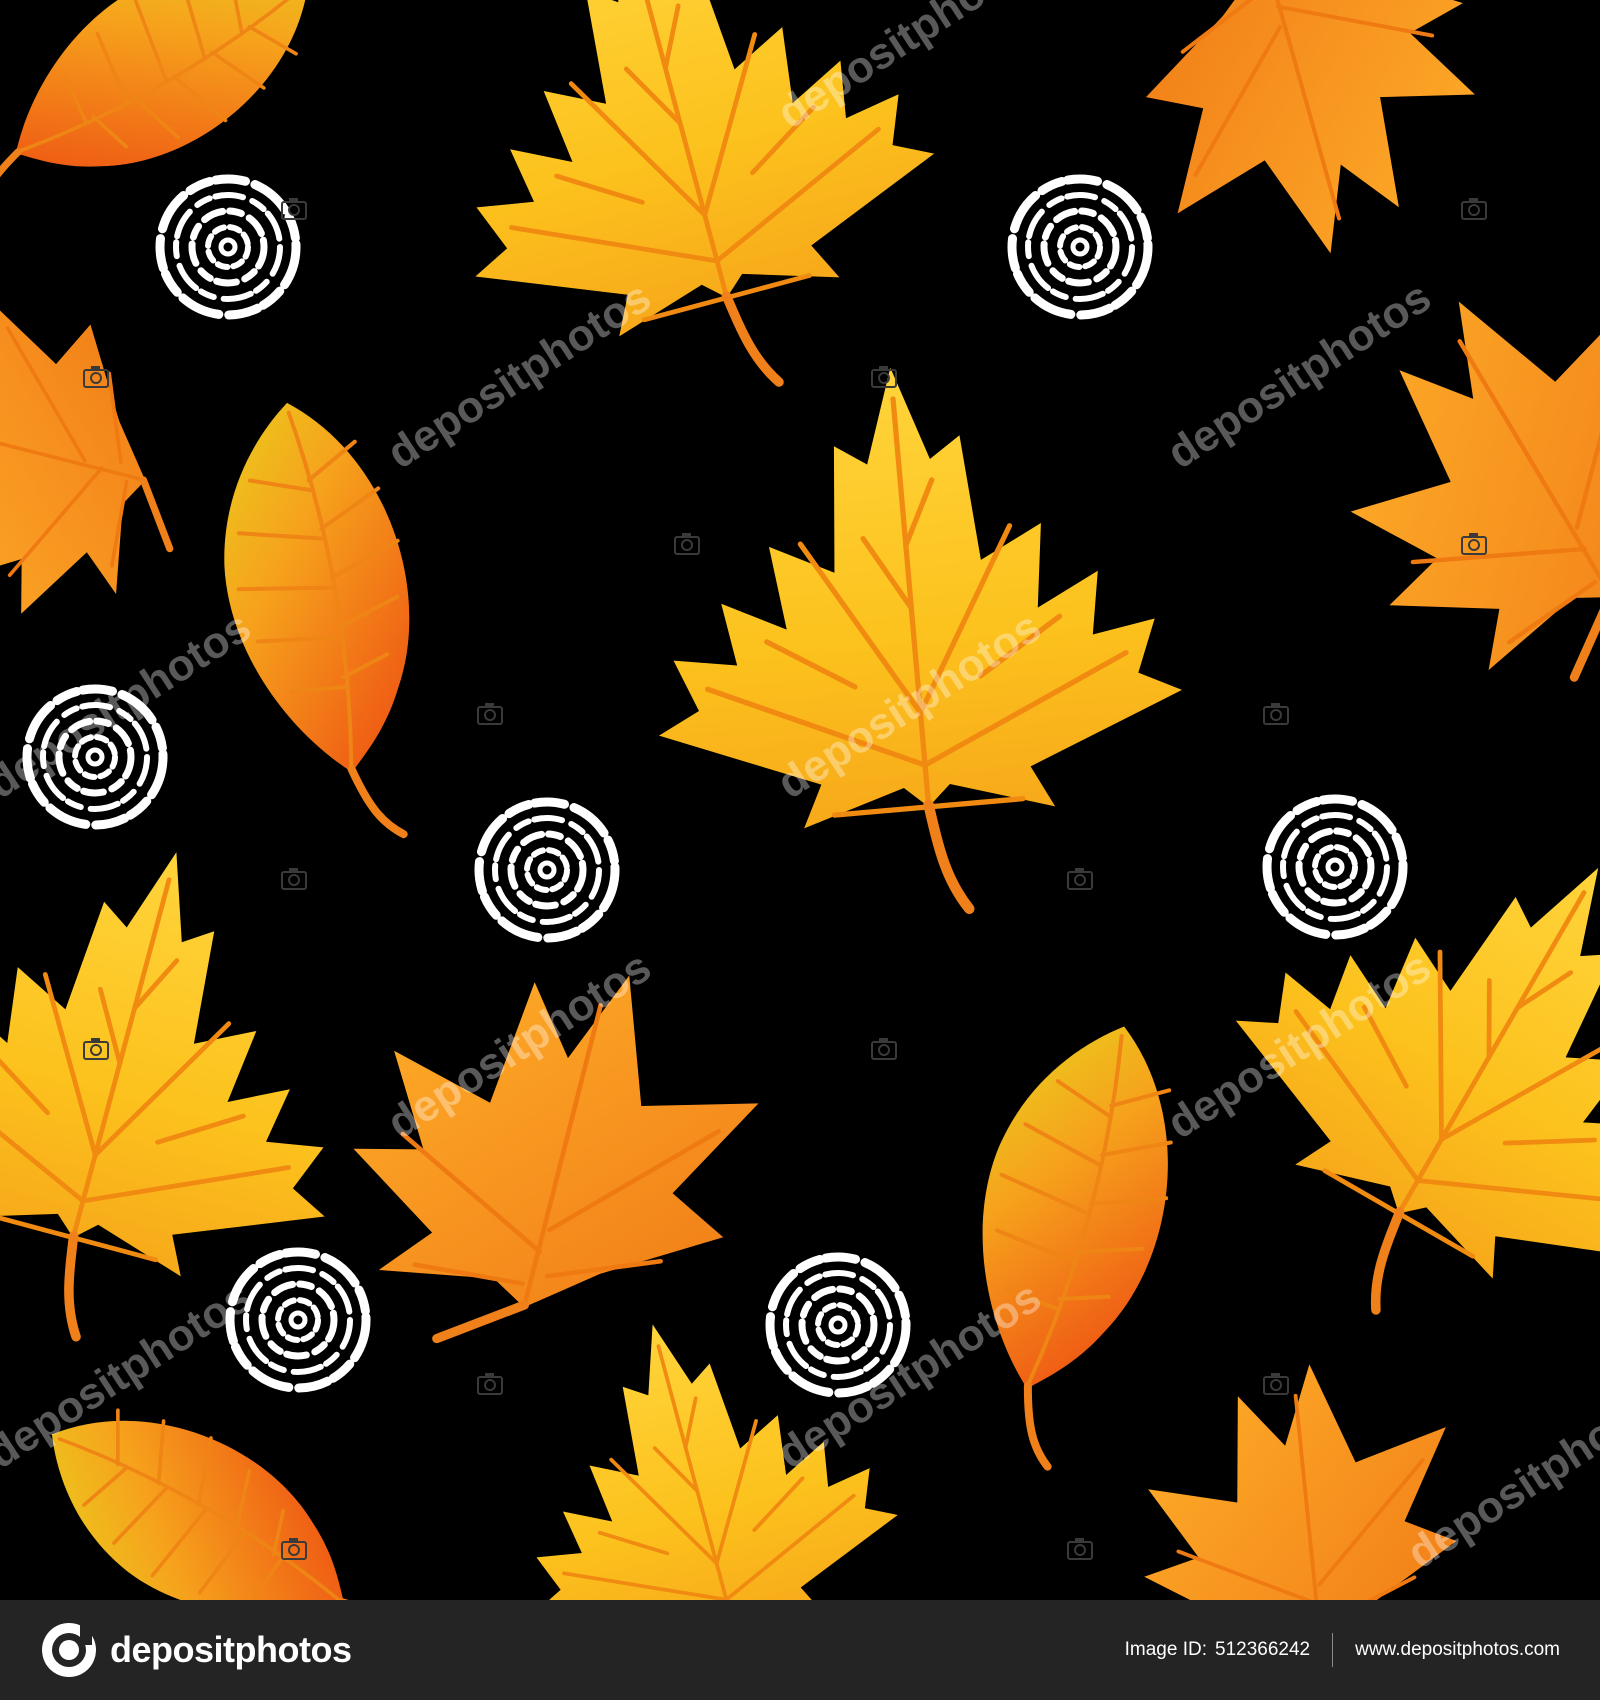 This screenshot has width=1600, height=1700. I want to click on logo-icon, so click(69, 1650).